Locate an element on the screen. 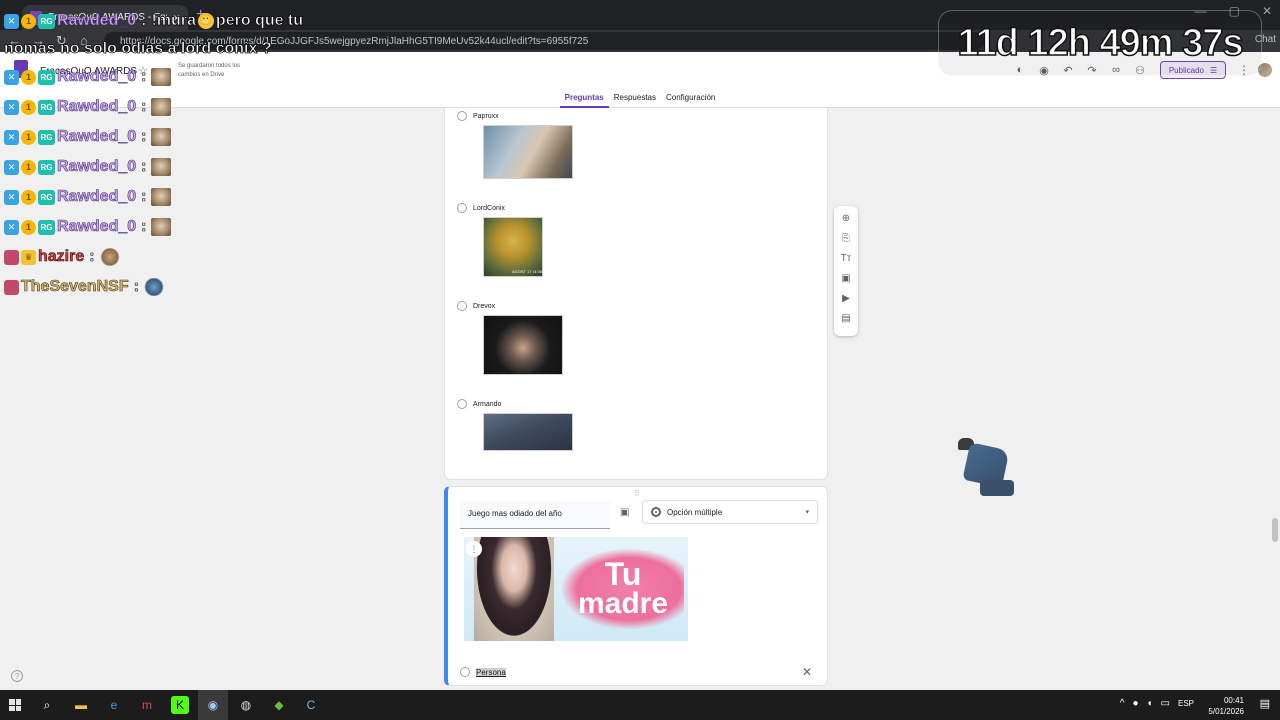 This screenshot has width=1280, height=720. option-label: Armando is located at coordinates (487, 404).